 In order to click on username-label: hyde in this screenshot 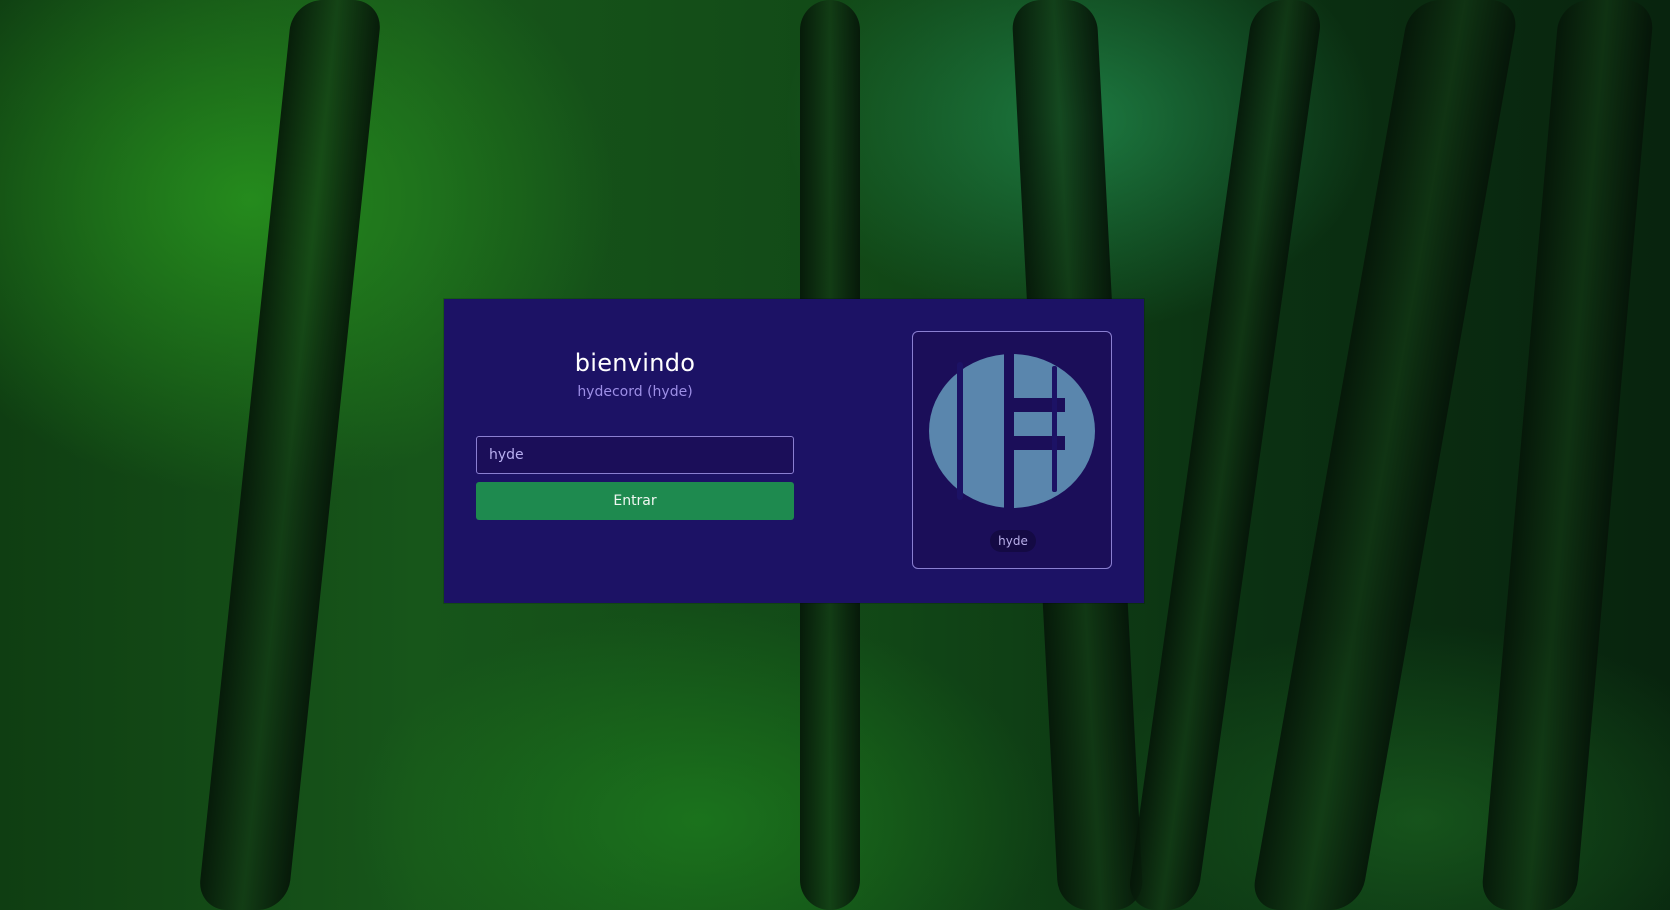, I will do `click(1013, 541)`.